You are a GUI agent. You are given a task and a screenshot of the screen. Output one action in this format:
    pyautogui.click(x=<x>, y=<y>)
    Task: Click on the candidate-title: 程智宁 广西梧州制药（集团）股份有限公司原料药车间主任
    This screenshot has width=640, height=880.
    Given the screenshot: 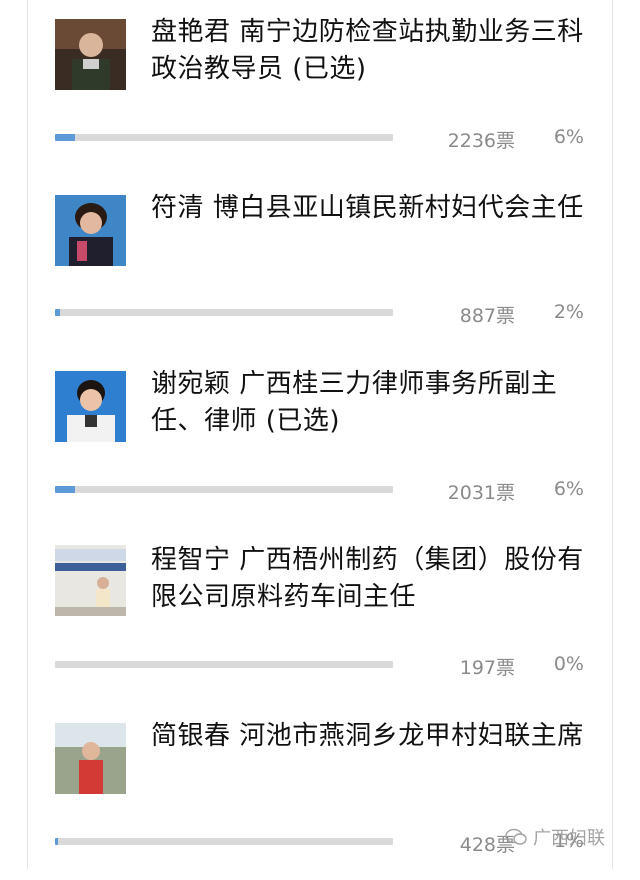 What is the action you would take?
    pyautogui.click(x=367, y=578)
    